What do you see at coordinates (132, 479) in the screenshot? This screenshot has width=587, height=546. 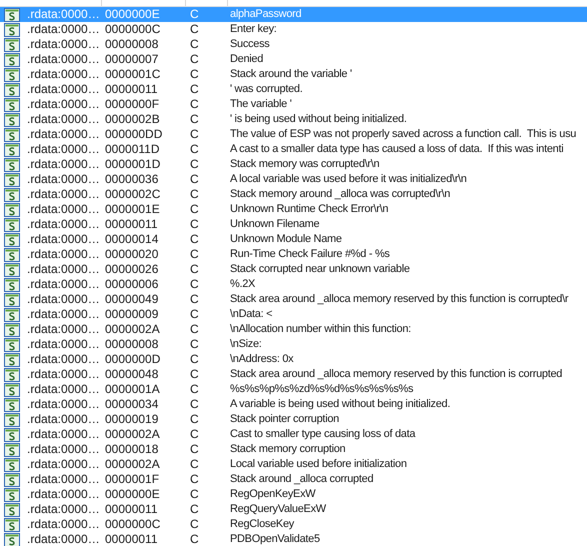 I see `length-cell-text: 0000001F` at bounding box center [132, 479].